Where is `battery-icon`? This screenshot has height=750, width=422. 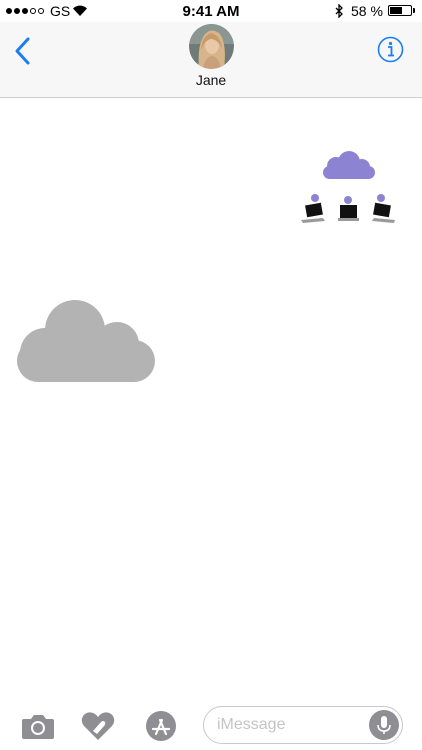 battery-icon is located at coordinates (400, 10).